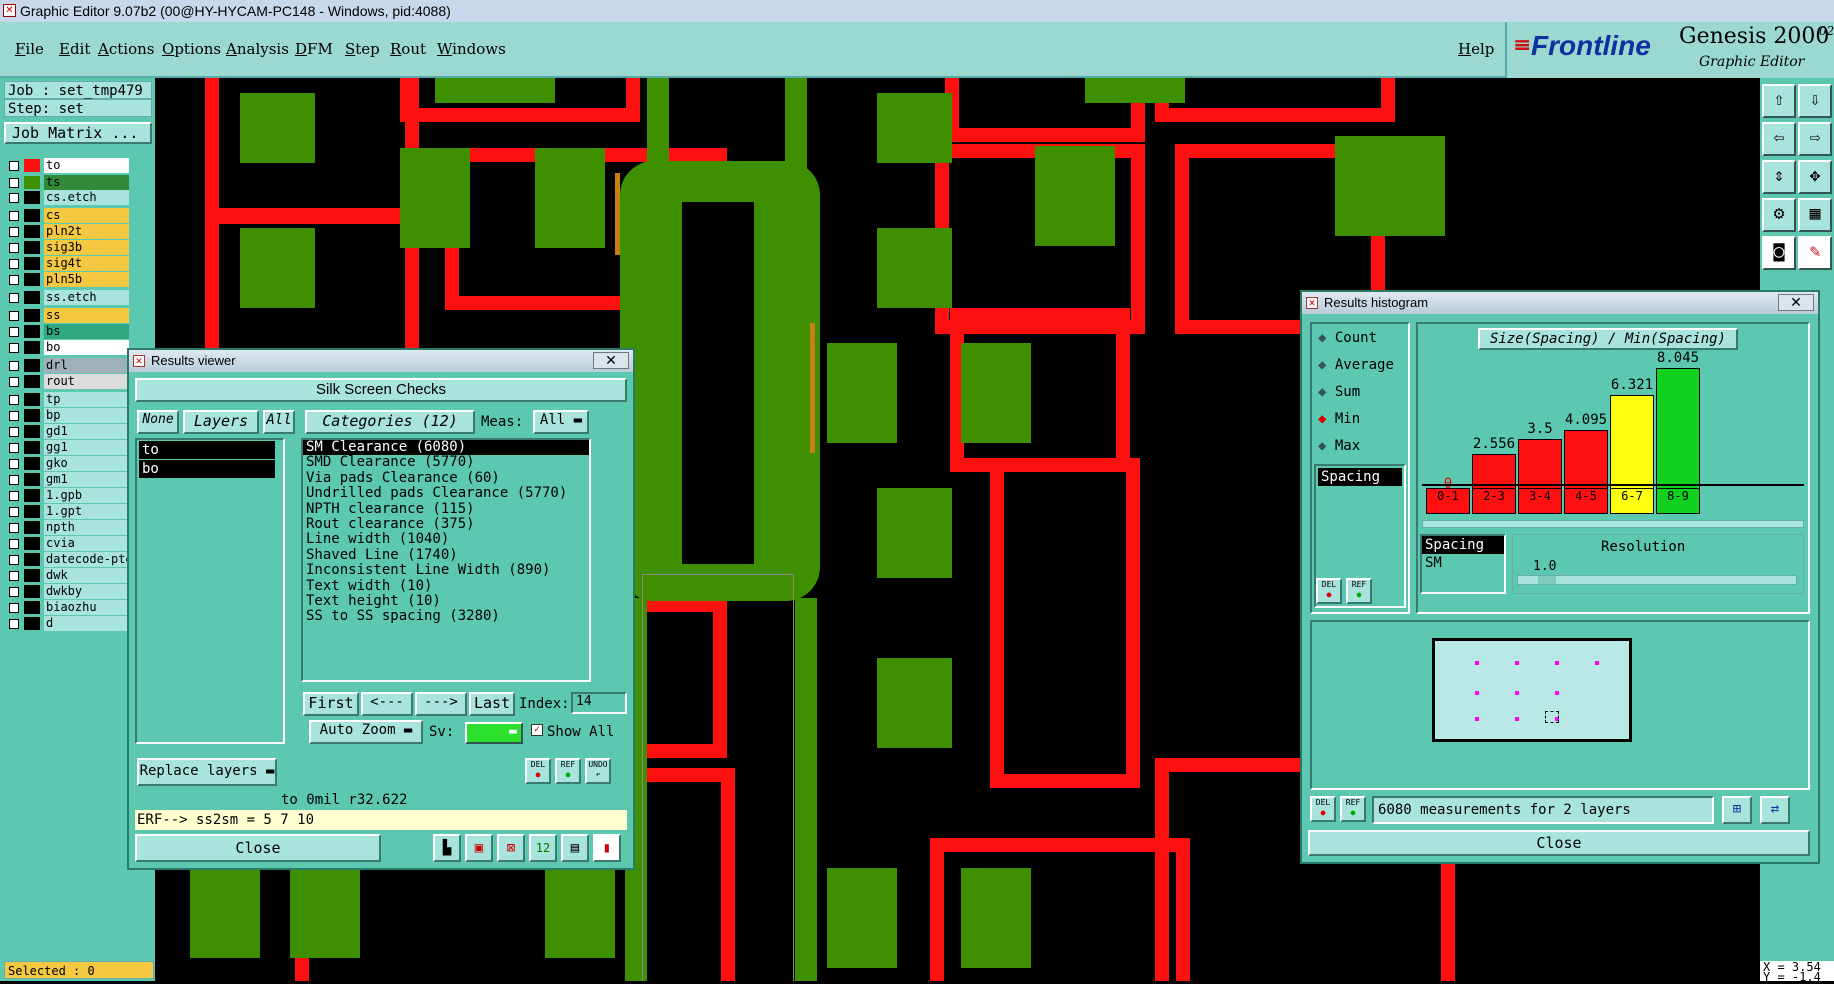 The height and width of the screenshot is (984, 1834). What do you see at coordinates (29, 49) in the screenshot?
I see `menu-file: File` at bounding box center [29, 49].